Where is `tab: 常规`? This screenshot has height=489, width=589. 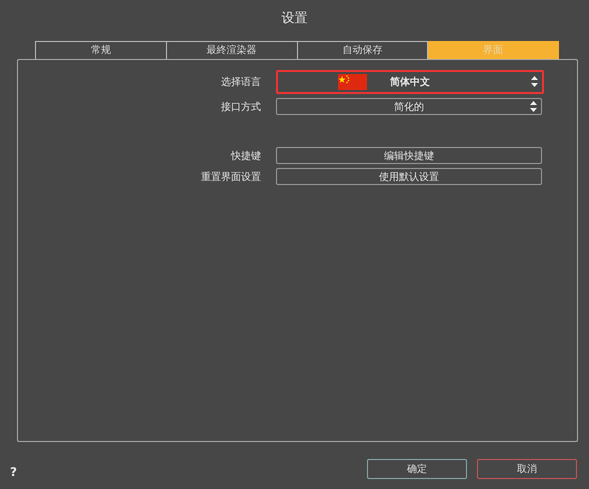 tab: 常规 is located at coordinates (101, 50).